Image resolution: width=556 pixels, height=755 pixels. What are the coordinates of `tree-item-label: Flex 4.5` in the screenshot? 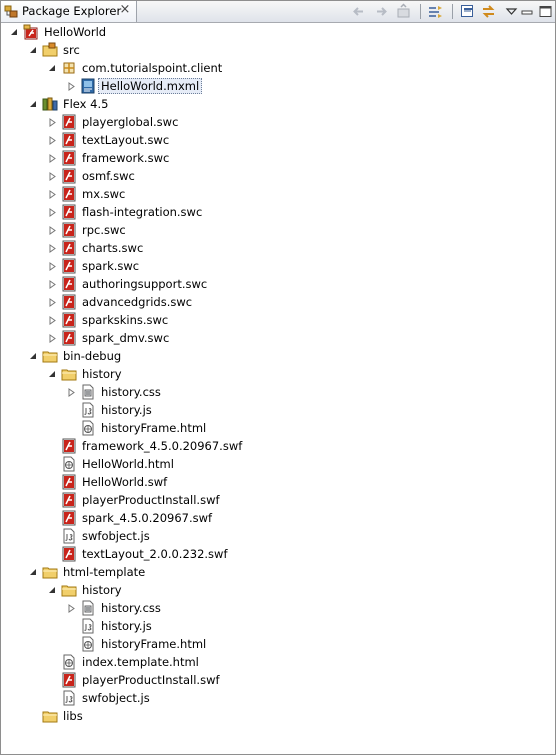 It's located at (86, 104).